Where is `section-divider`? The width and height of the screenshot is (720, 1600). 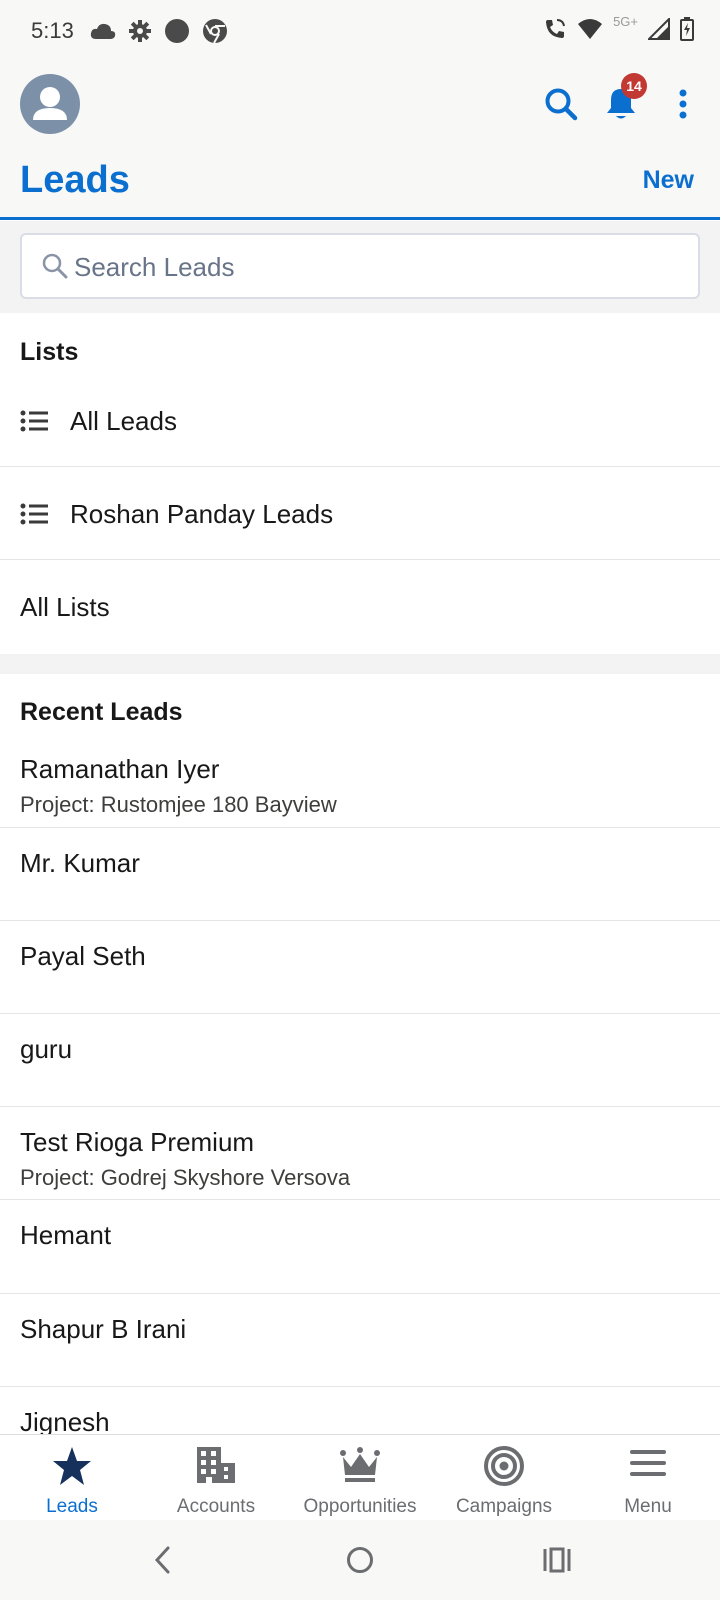 section-divider is located at coordinates (360, 664).